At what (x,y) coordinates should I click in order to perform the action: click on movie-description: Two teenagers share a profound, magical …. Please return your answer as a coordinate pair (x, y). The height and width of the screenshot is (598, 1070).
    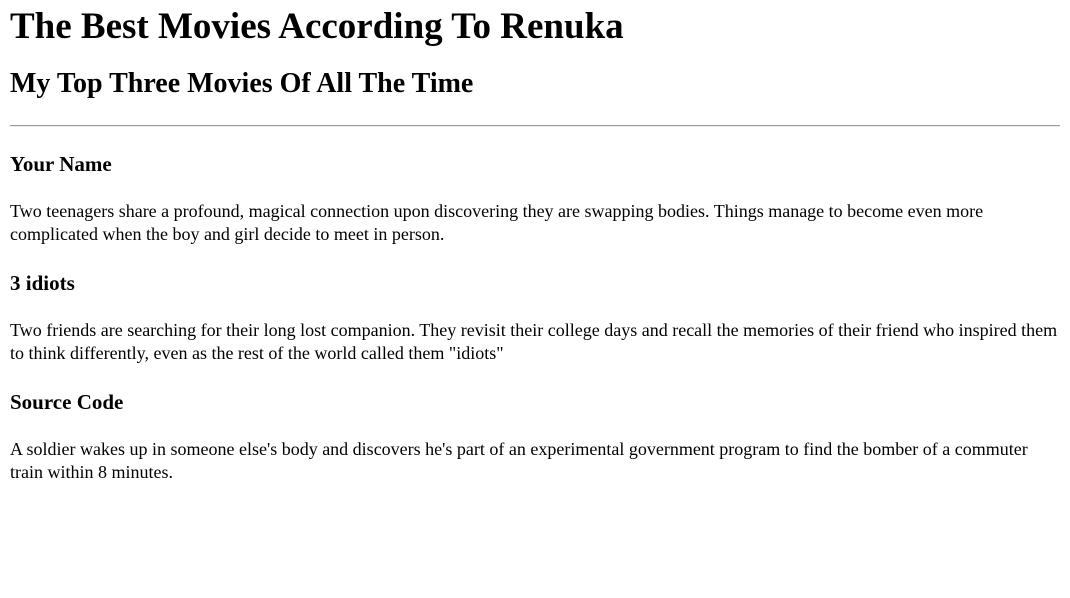
    Looking at the image, I should click on (497, 222).